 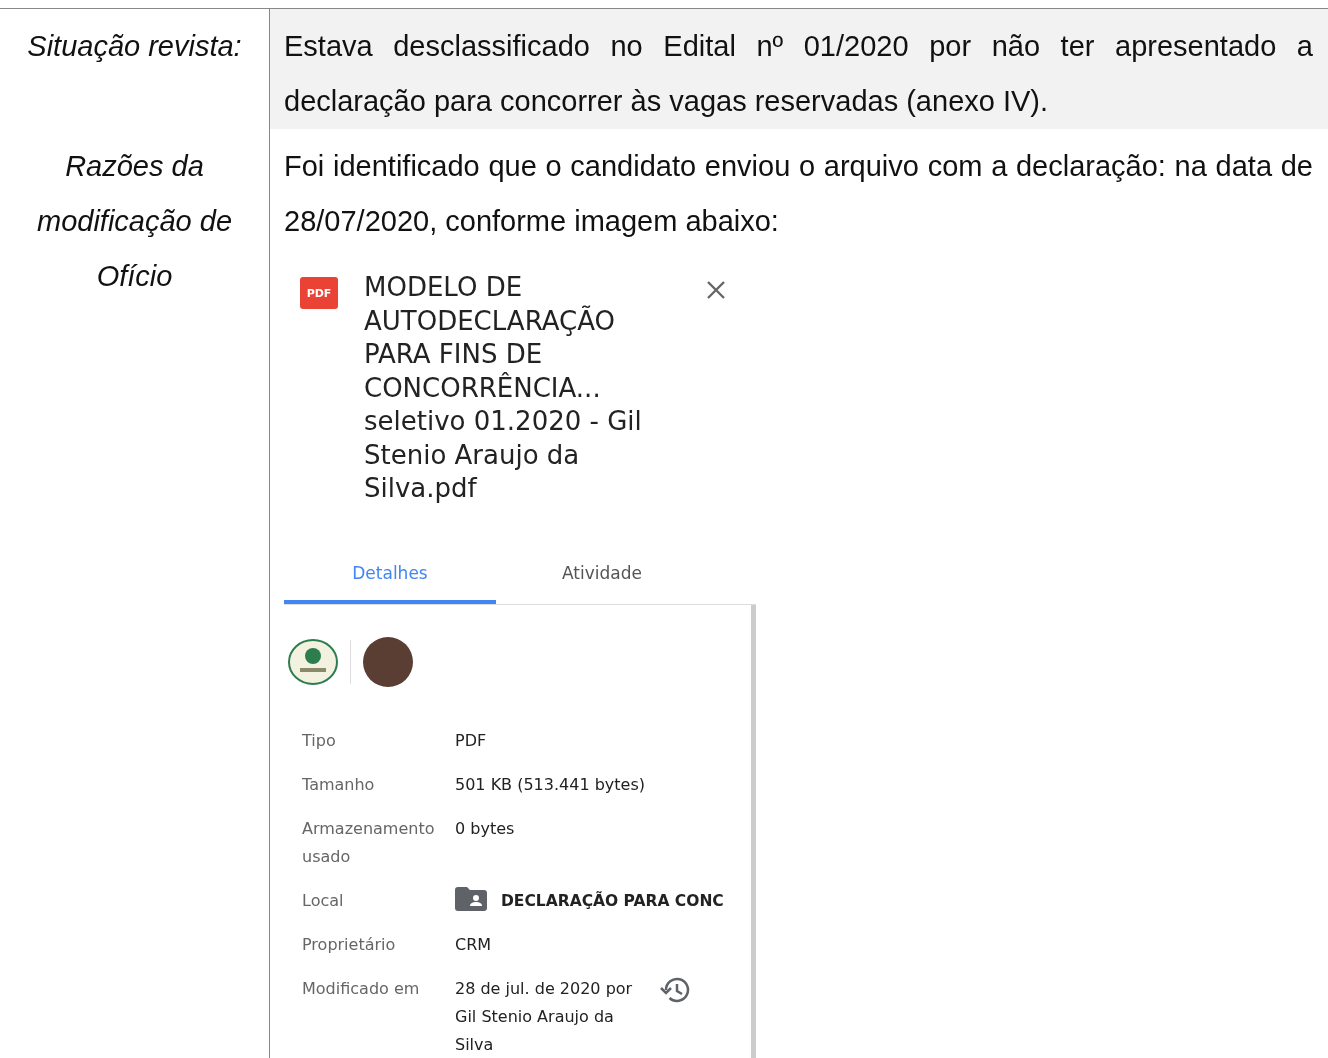 What do you see at coordinates (369, 842) in the screenshot?
I see `detail-label: Armazenamento usado` at bounding box center [369, 842].